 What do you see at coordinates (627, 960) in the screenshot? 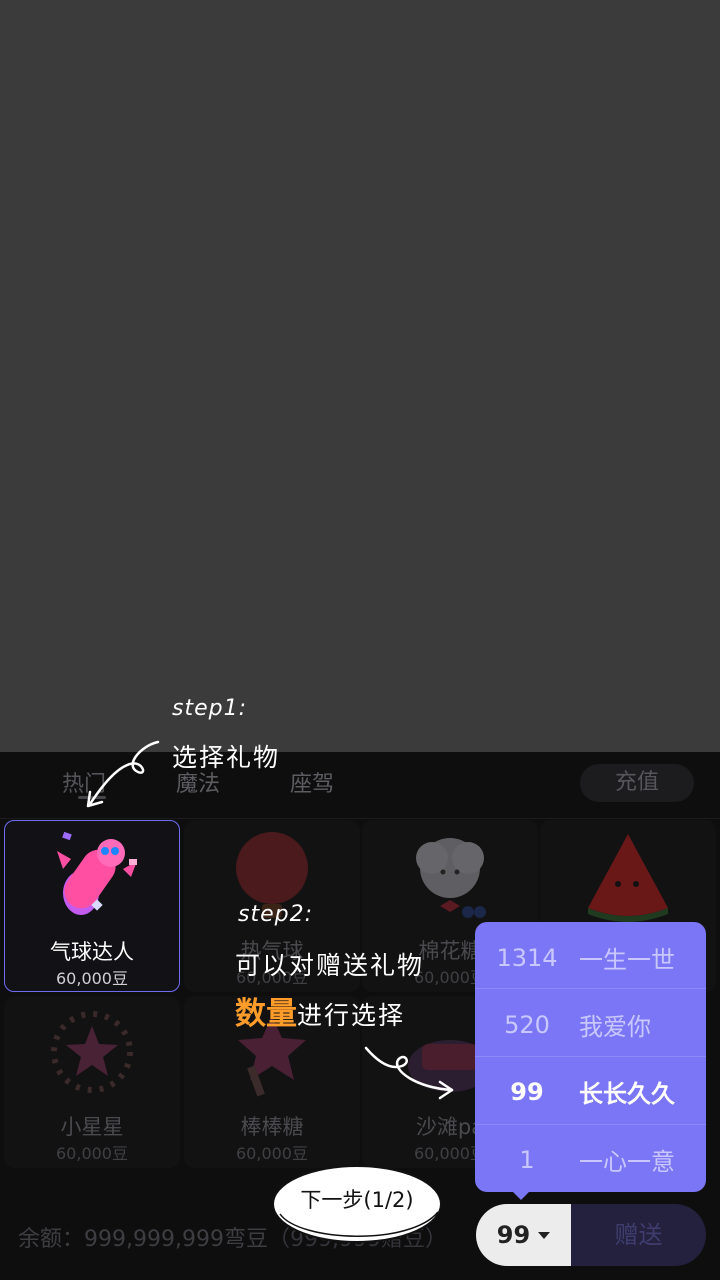
I see `option-text: 一生一世` at bounding box center [627, 960].